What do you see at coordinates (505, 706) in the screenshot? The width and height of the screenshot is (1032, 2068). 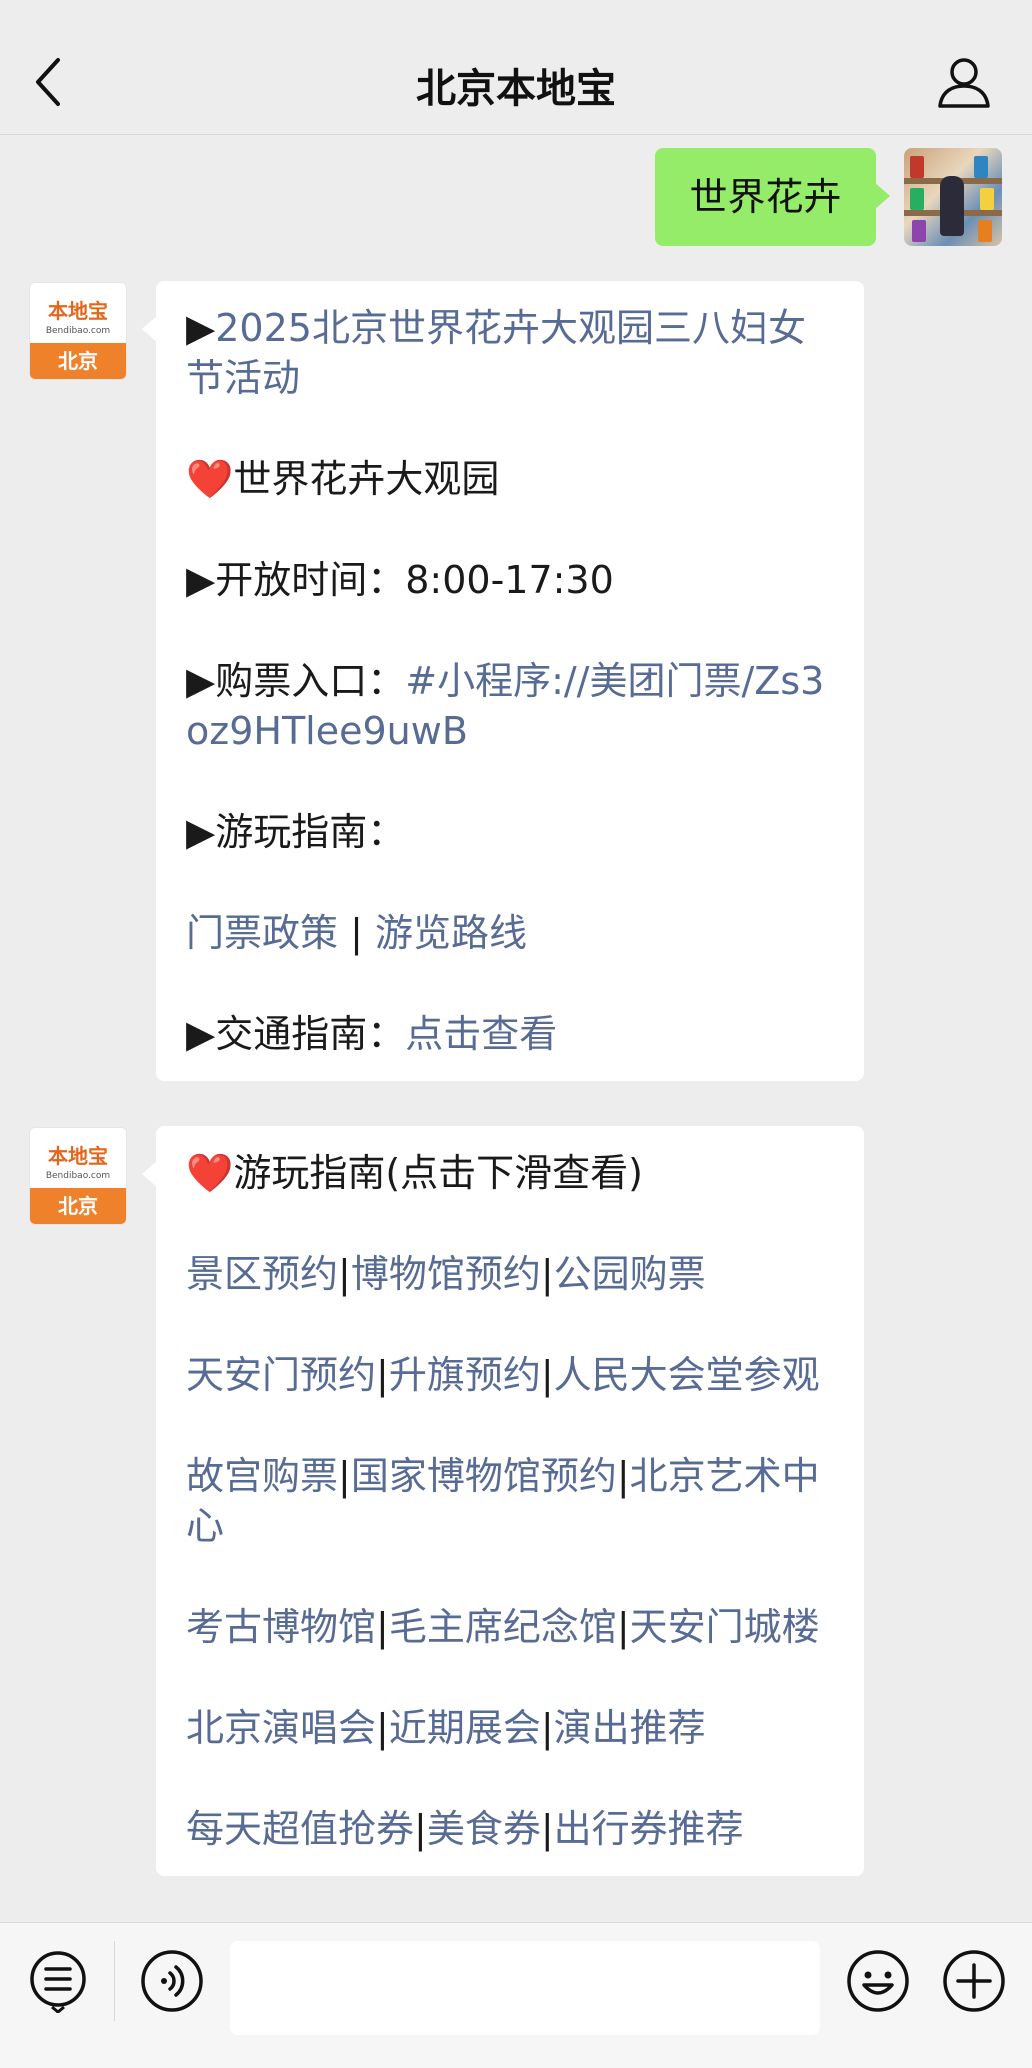 I see `ticket-line: ▶购票入口：#小程序://美团门票/Zs3oz9HTlee9uwB` at bounding box center [505, 706].